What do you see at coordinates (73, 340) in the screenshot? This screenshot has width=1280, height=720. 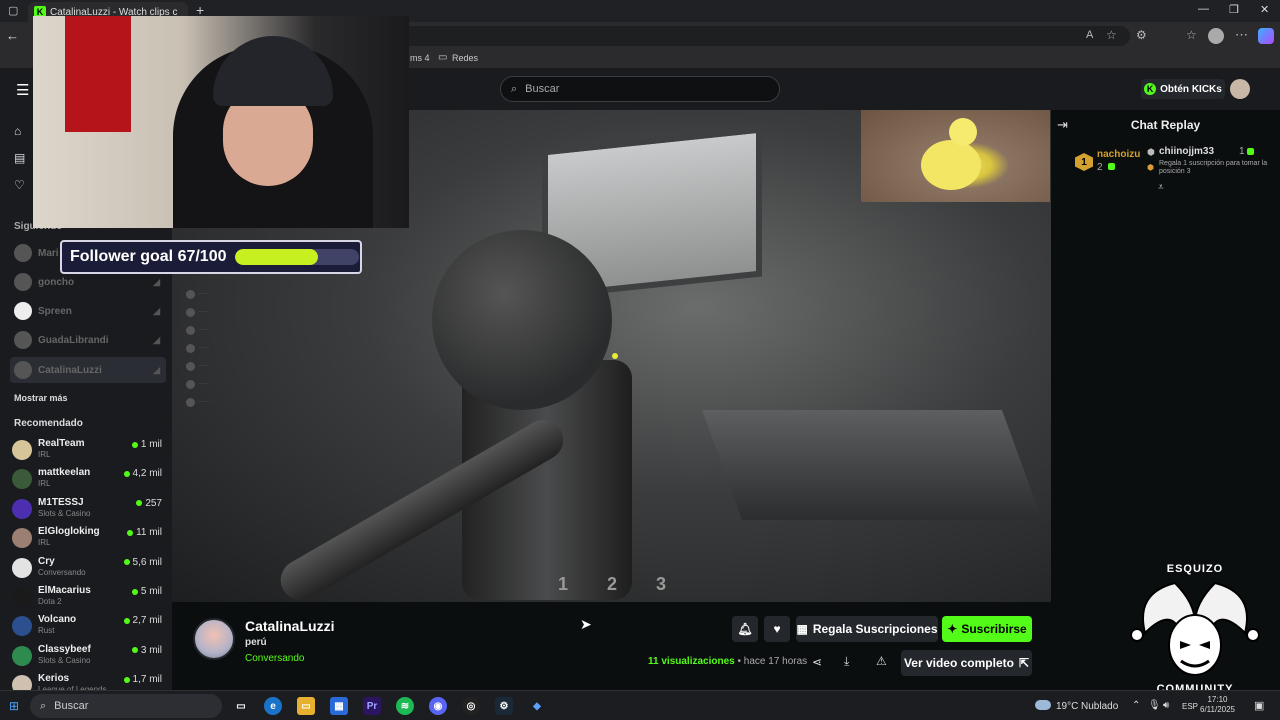 I see `following-name: GuadaLibrandi` at bounding box center [73, 340].